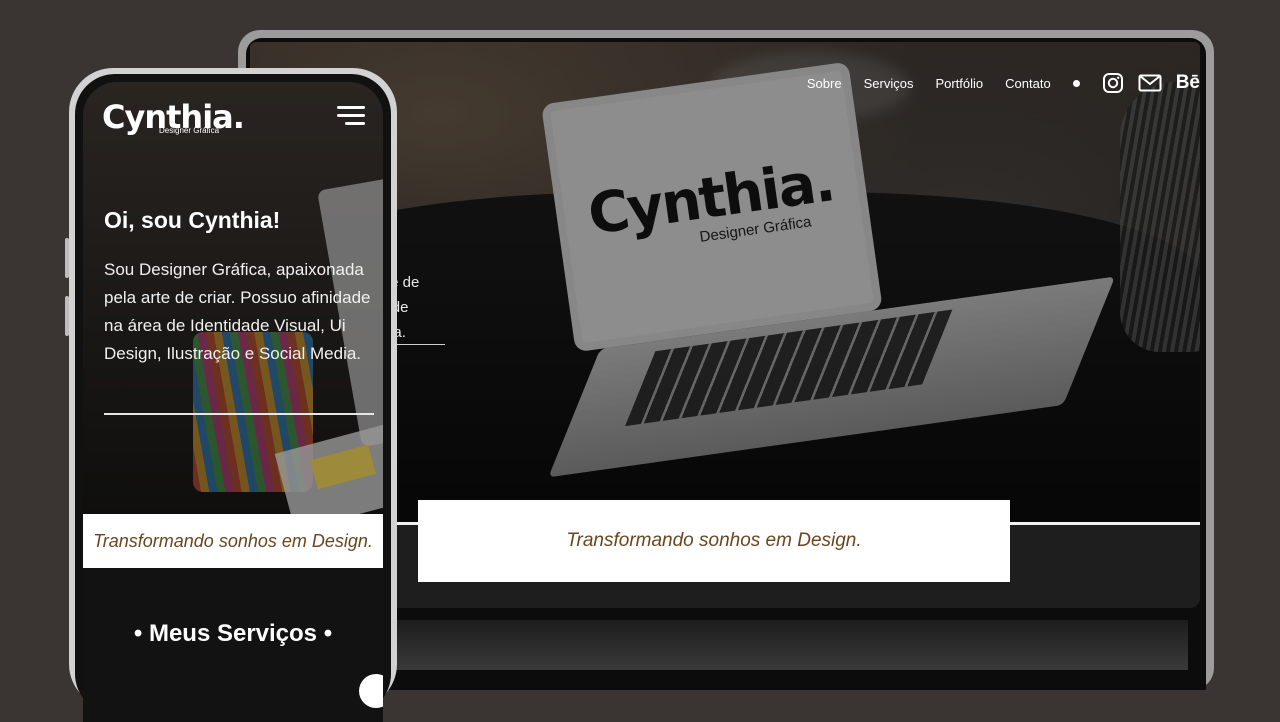 The image size is (1280, 722). What do you see at coordinates (192, 220) in the screenshot?
I see `phone-hero-title: Oi, sou Cynthia!` at bounding box center [192, 220].